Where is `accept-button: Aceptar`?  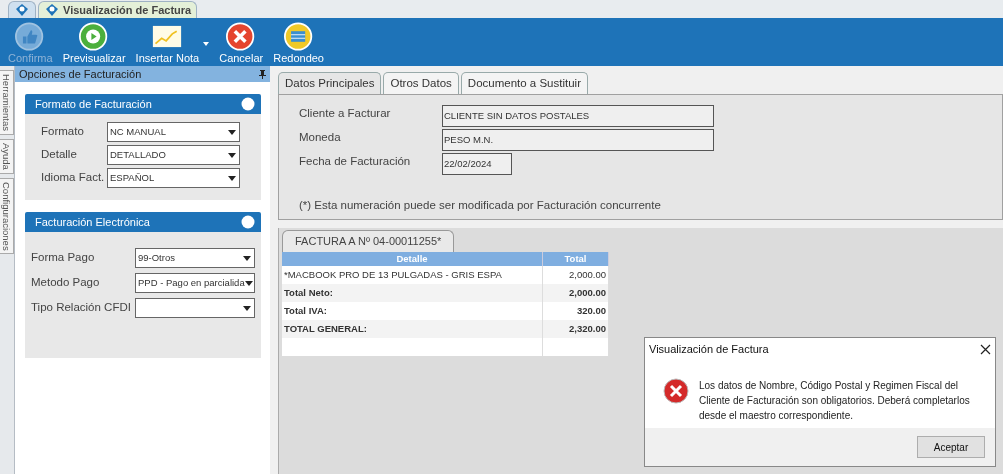 accept-button: Aceptar is located at coordinates (951, 447).